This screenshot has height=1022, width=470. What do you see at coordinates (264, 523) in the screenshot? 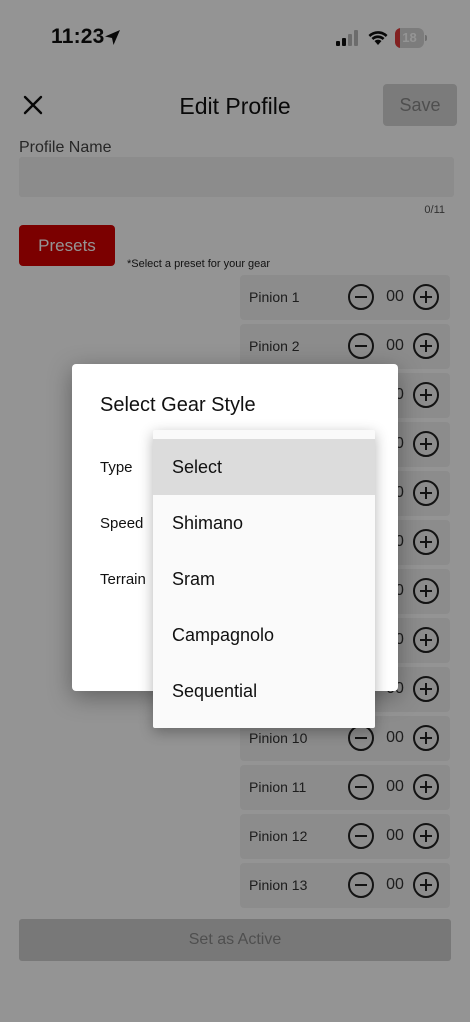
I see `dropdown-option-shimano: Shimano` at bounding box center [264, 523].